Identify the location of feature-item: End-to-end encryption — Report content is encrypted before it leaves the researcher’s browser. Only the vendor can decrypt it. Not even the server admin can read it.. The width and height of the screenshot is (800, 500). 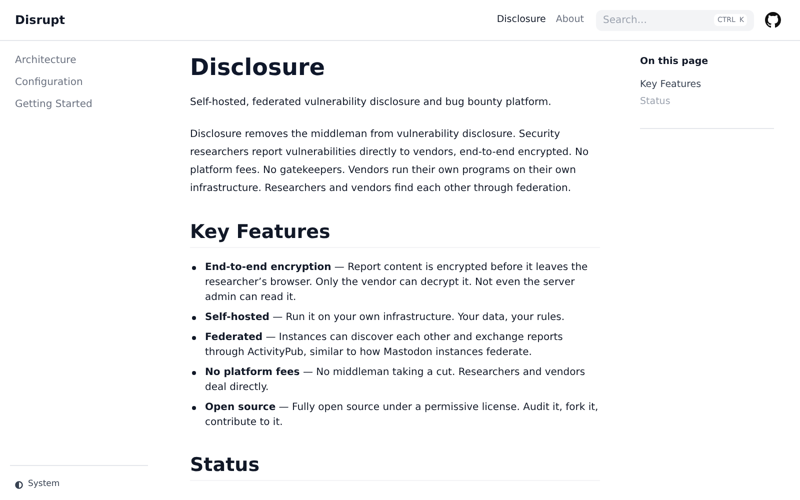
(397, 283).